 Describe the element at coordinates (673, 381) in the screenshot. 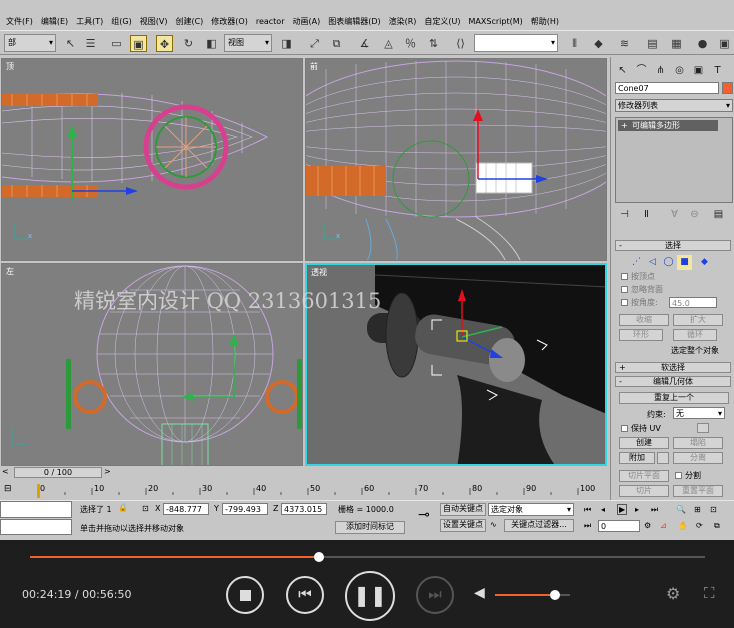

I see `rollout-edit-geometry: - 编辑几何体` at that location.